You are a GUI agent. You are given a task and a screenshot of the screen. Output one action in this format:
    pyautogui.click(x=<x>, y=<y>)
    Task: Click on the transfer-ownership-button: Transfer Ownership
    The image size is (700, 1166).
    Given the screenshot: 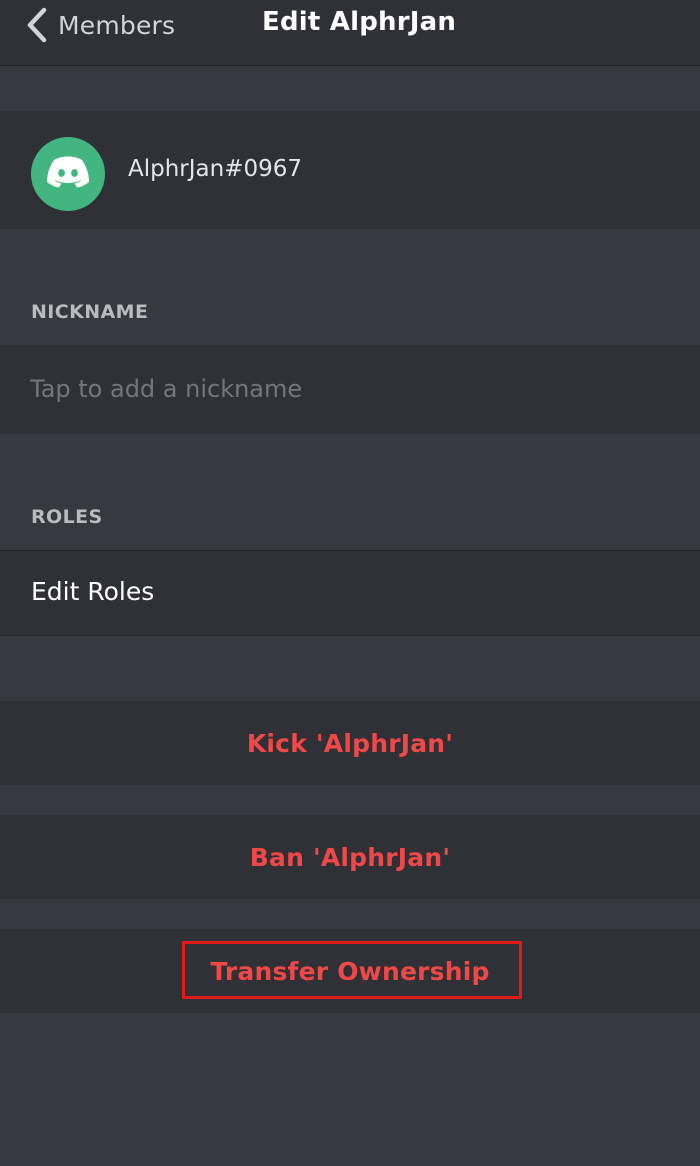 What is the action you would take?
    pyautogui.click(x=350, y=971)
    